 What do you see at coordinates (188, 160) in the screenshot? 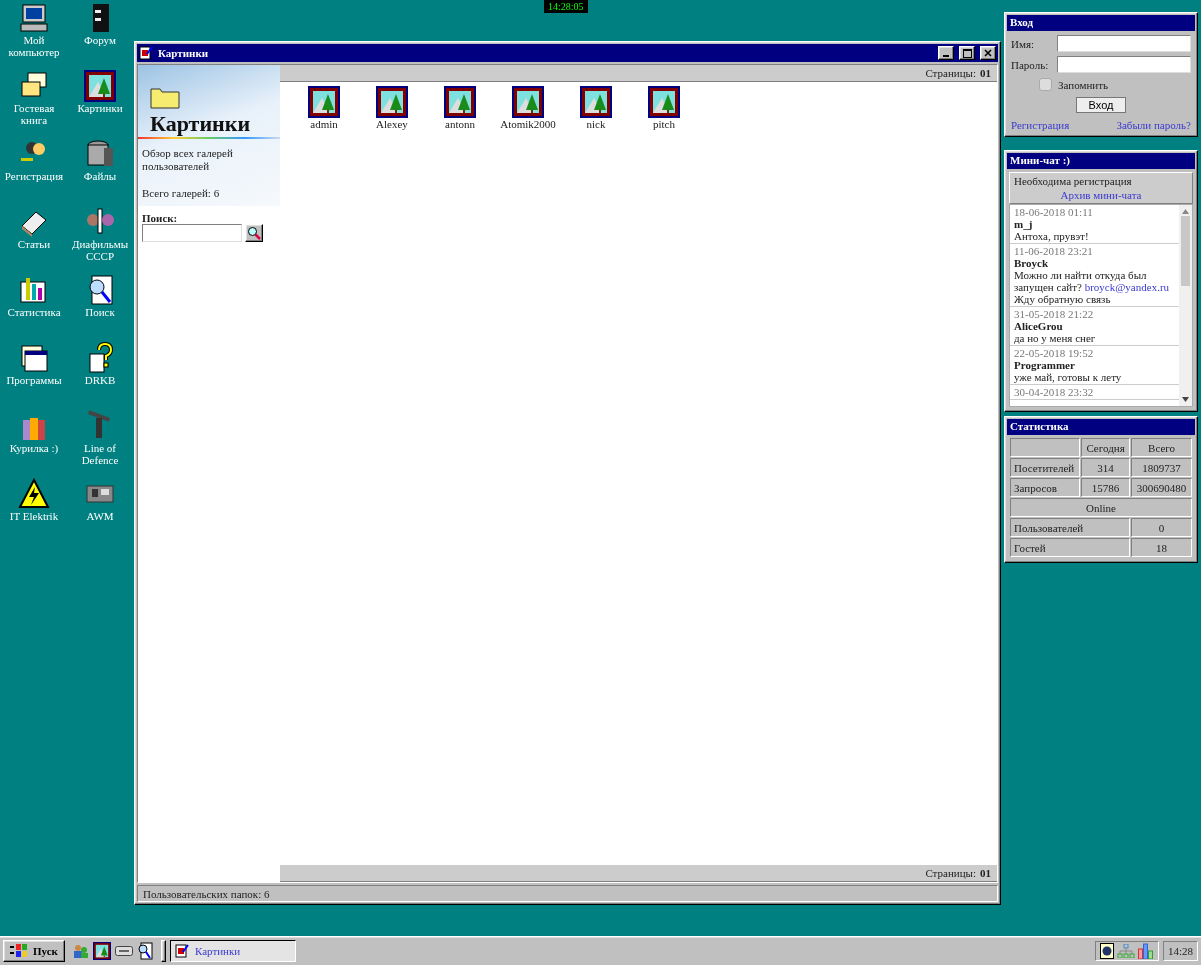
I see `description-text: Обзор всех галерей пользователей` at bounding box center [188, 160].